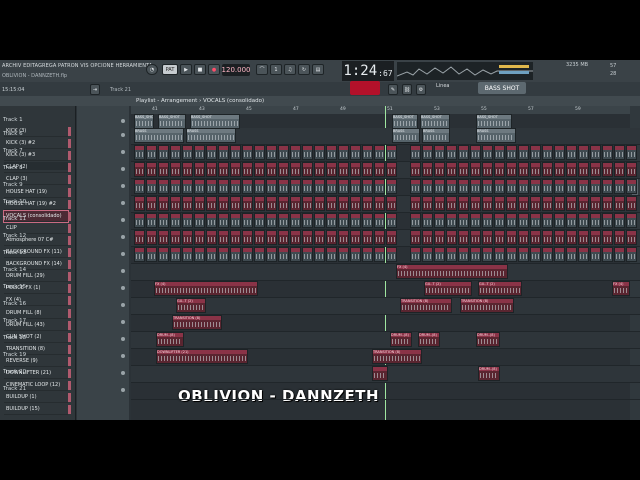 The image size is (640, 480). What do you see at coordinates (36, 313) in the screenshot?
I see `channel-item: DRUM FILL (8)` at bounding box center [36, 313].